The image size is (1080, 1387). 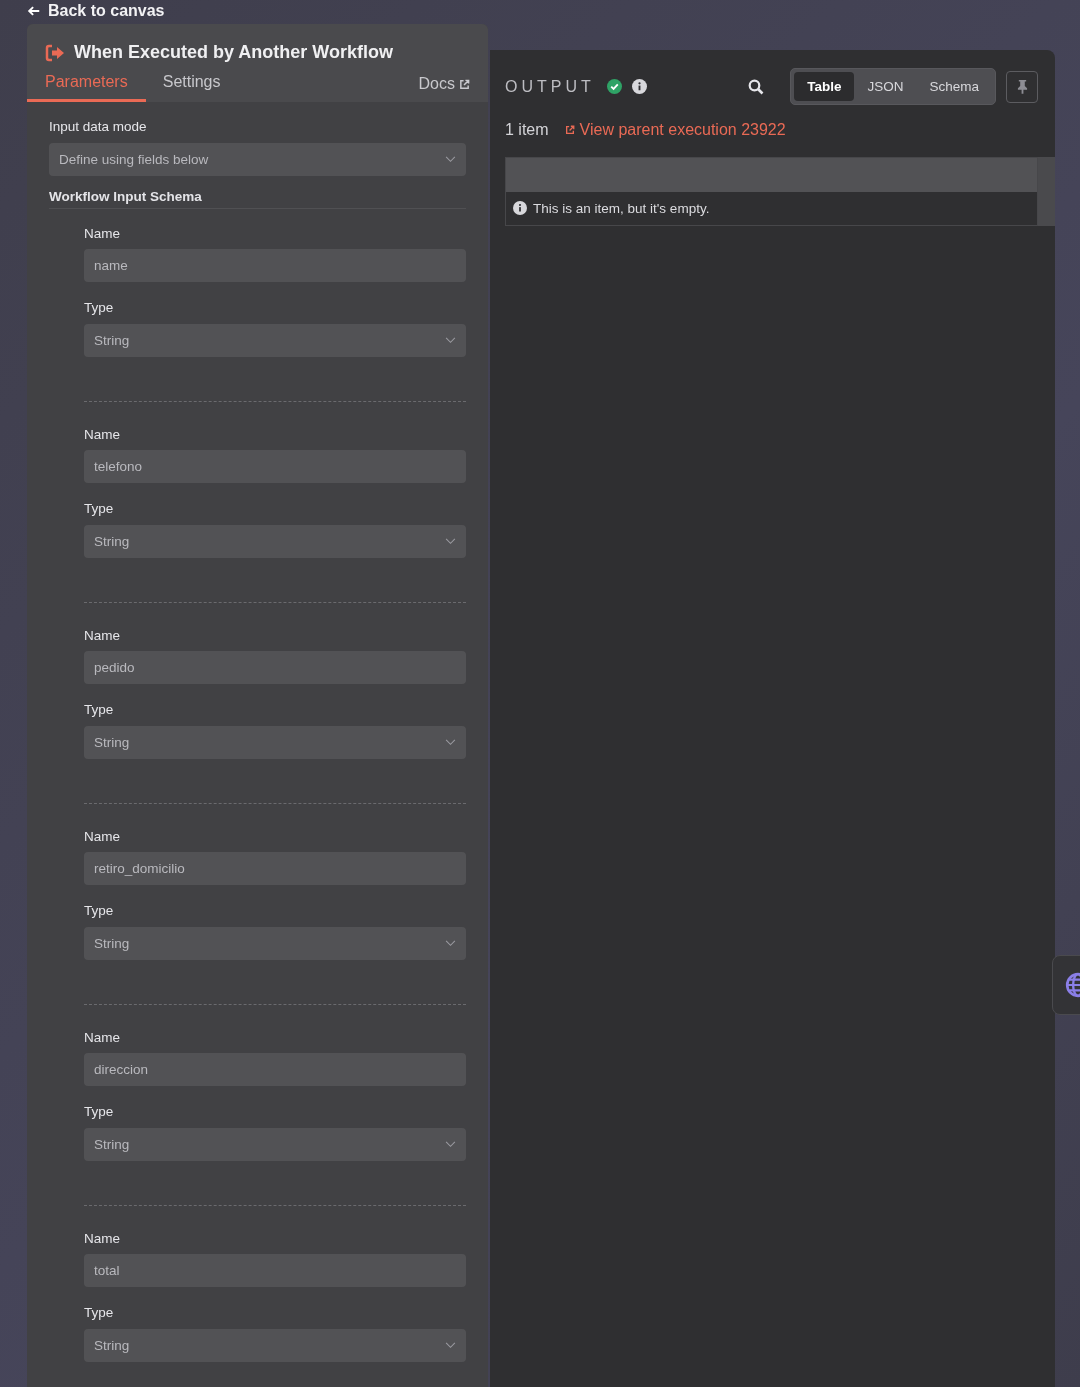 What do you see at coordinates (614, 86) in the screenshot?
I see `success-check-icon` at bounding box center [614, 86].